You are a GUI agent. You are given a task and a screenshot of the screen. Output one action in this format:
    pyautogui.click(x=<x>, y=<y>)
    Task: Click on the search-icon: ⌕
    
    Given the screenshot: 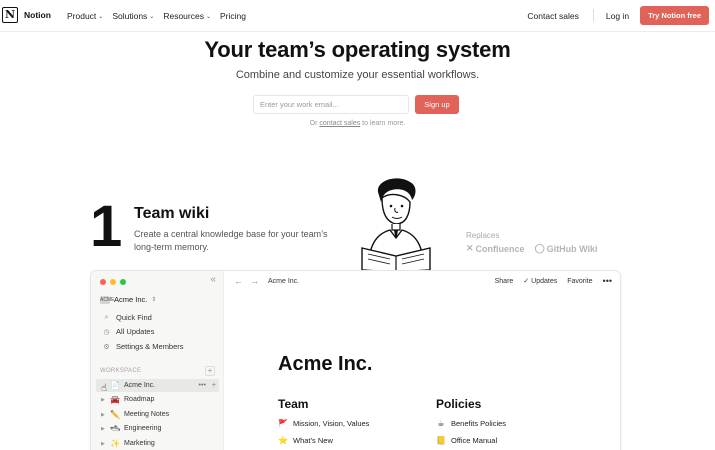 What is the action you would take?
    pyautogui.click(x=106, y=317)
    